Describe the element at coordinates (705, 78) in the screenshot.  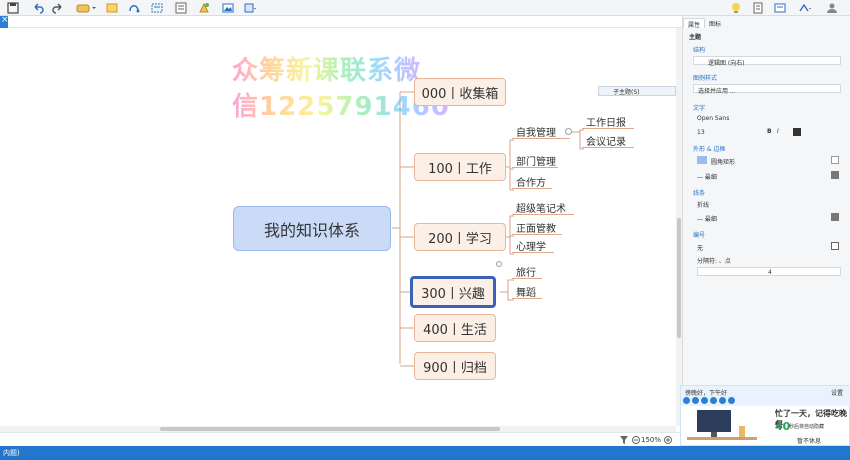
I see `branch-style-label: 图例样式` at that location.